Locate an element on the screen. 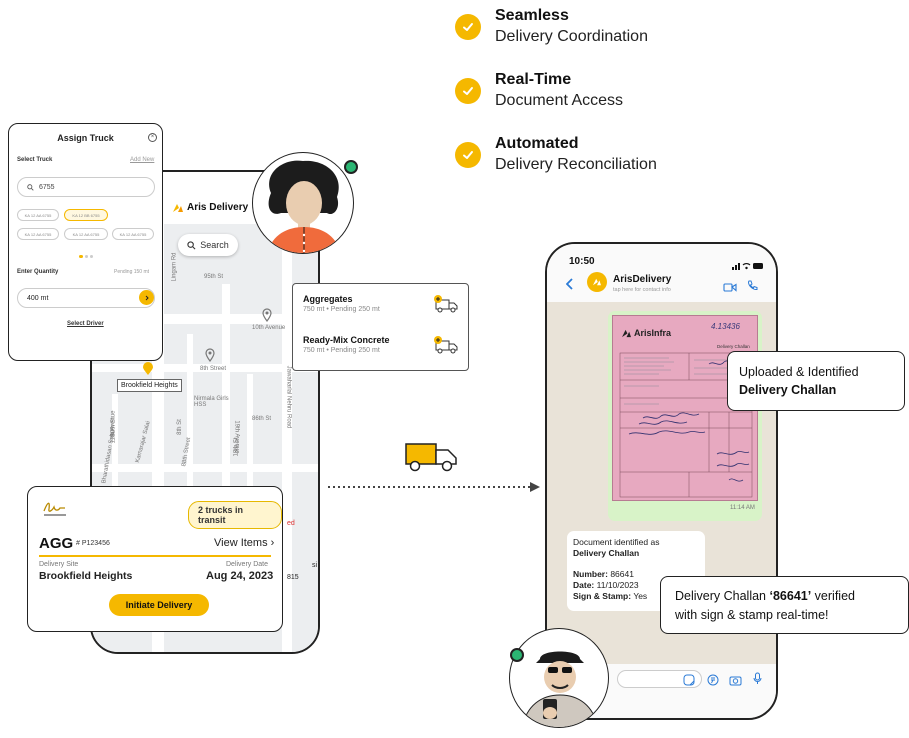 Image resolution: width=909 pixels, height=738 pixels. driver-avatar is located at coordinates (559, 678).